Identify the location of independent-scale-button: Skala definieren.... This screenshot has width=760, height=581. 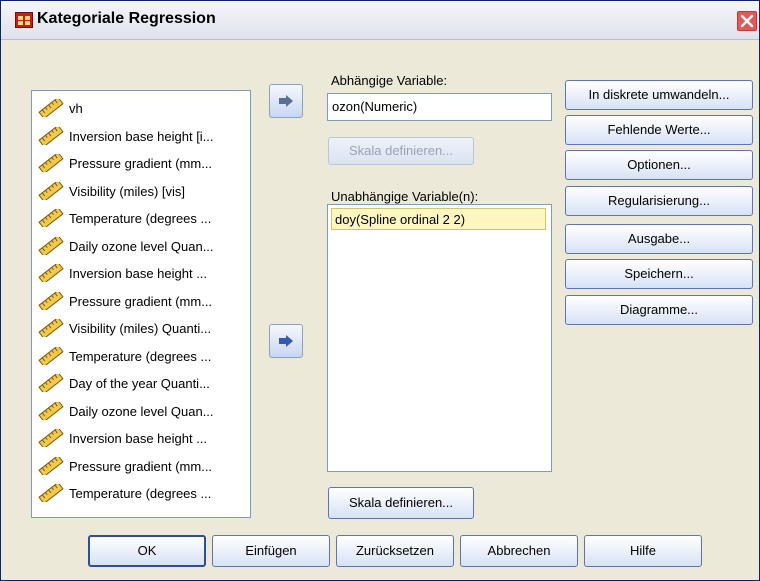
(401, 503).